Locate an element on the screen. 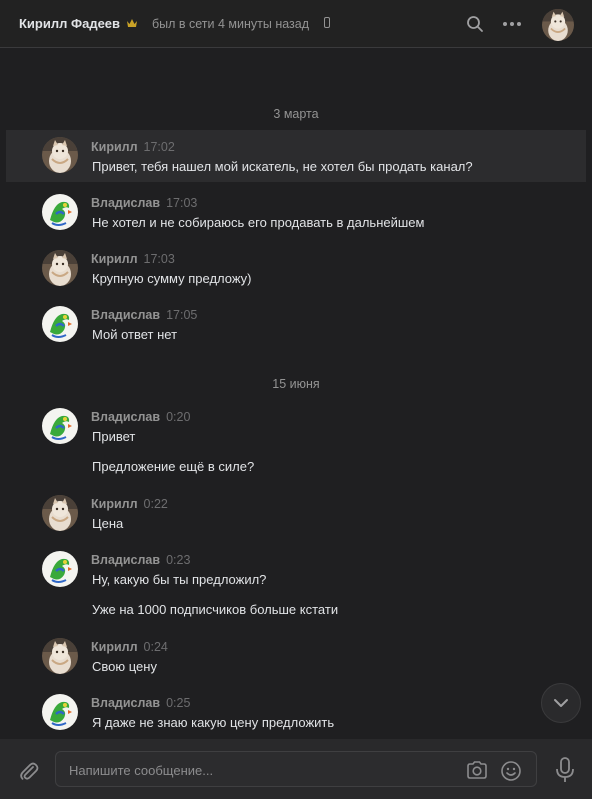 The image size is (592, 799). search-icon is located at coordinates (475, 24).